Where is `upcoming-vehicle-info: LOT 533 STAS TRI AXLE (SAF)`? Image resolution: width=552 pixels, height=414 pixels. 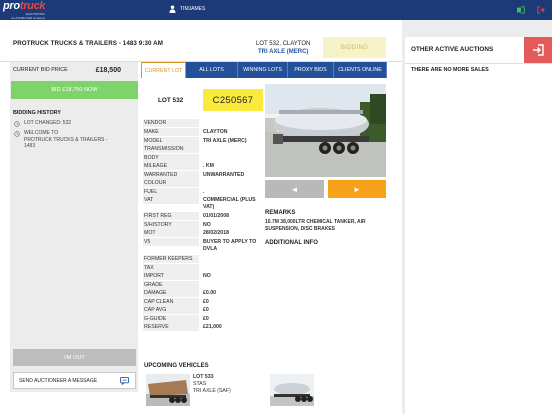 upcoming-vehicle-info: LOT 533 STAS TRI AXLE (SAF) is located at coordinates (212, 384).